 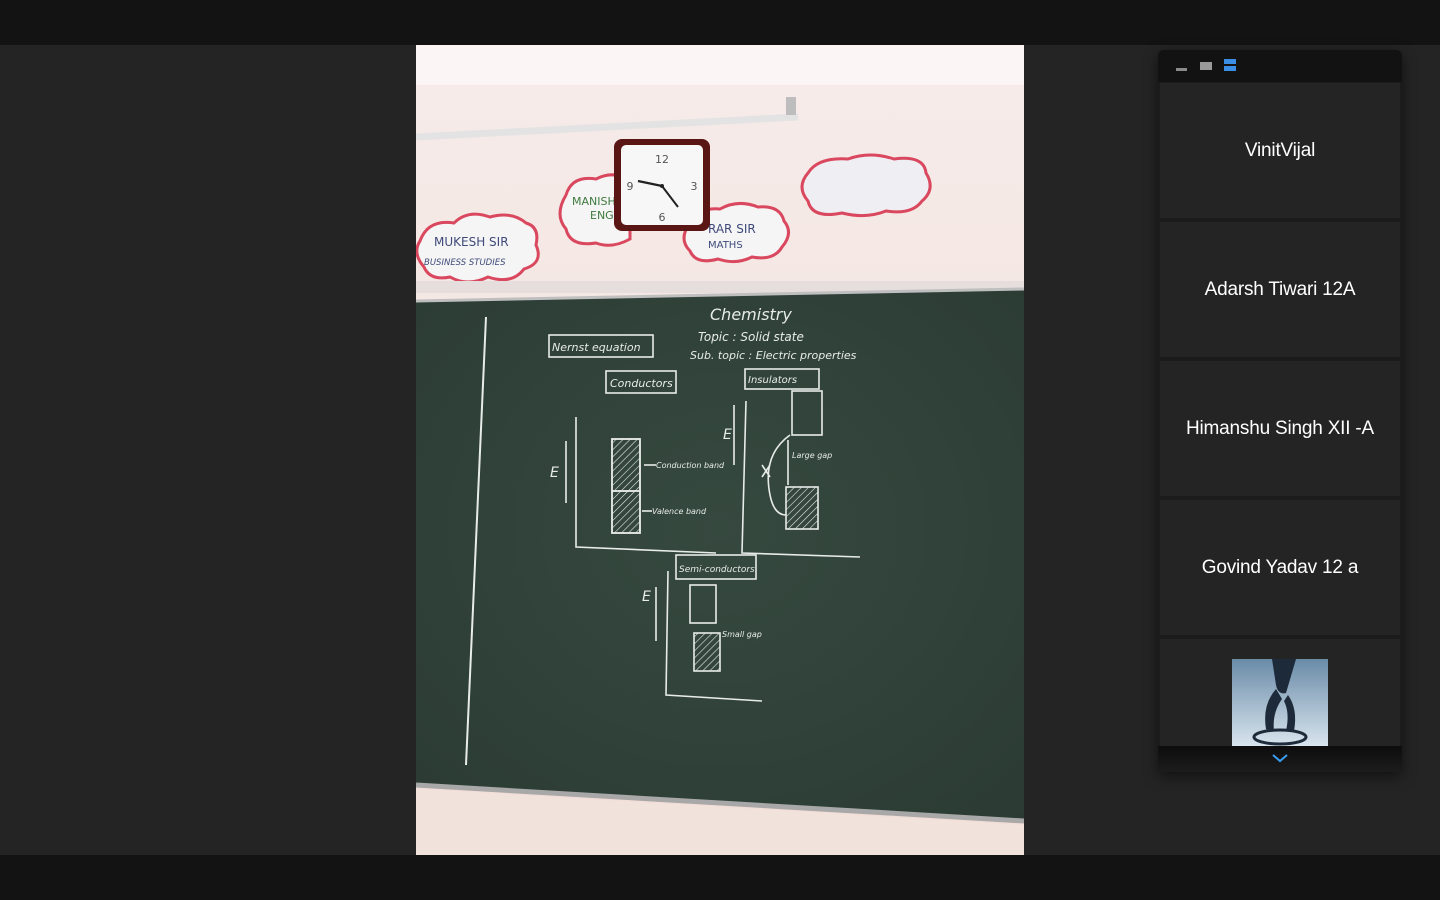 What do you see at coordinates (727, 435) in the screenshot?
I see `board-axis-e-insulators: E` at bounding box center [727, 435].